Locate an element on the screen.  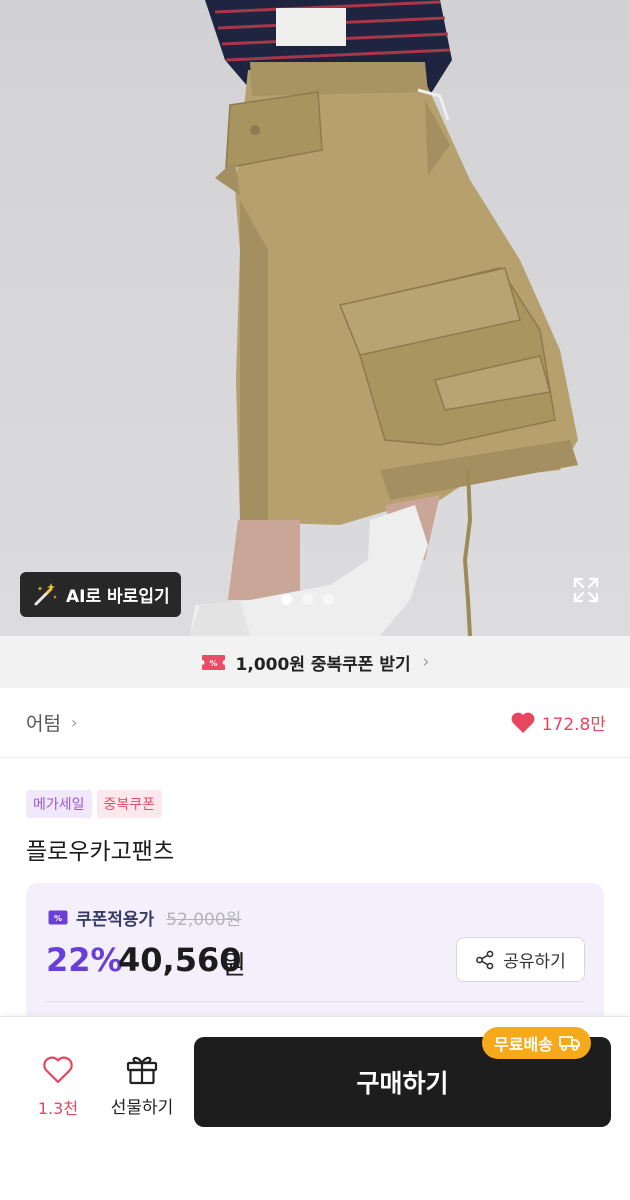
brand-like-button: 172.8만 is located at coordinates (558, 722).